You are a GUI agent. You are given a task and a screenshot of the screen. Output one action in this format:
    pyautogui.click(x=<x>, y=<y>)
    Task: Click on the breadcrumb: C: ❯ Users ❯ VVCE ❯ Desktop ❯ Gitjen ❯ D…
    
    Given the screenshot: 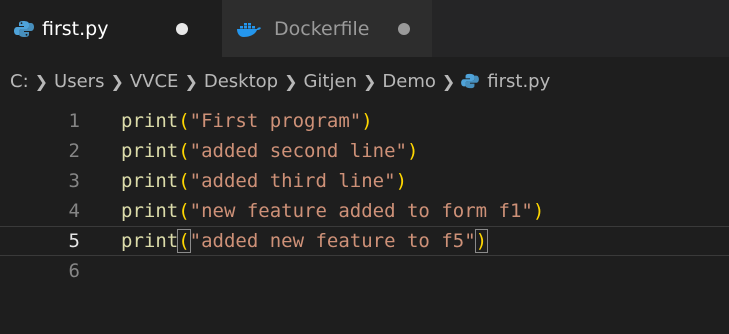 What is the action you would take?
    pyautogui.click(x=364, y=81)
    